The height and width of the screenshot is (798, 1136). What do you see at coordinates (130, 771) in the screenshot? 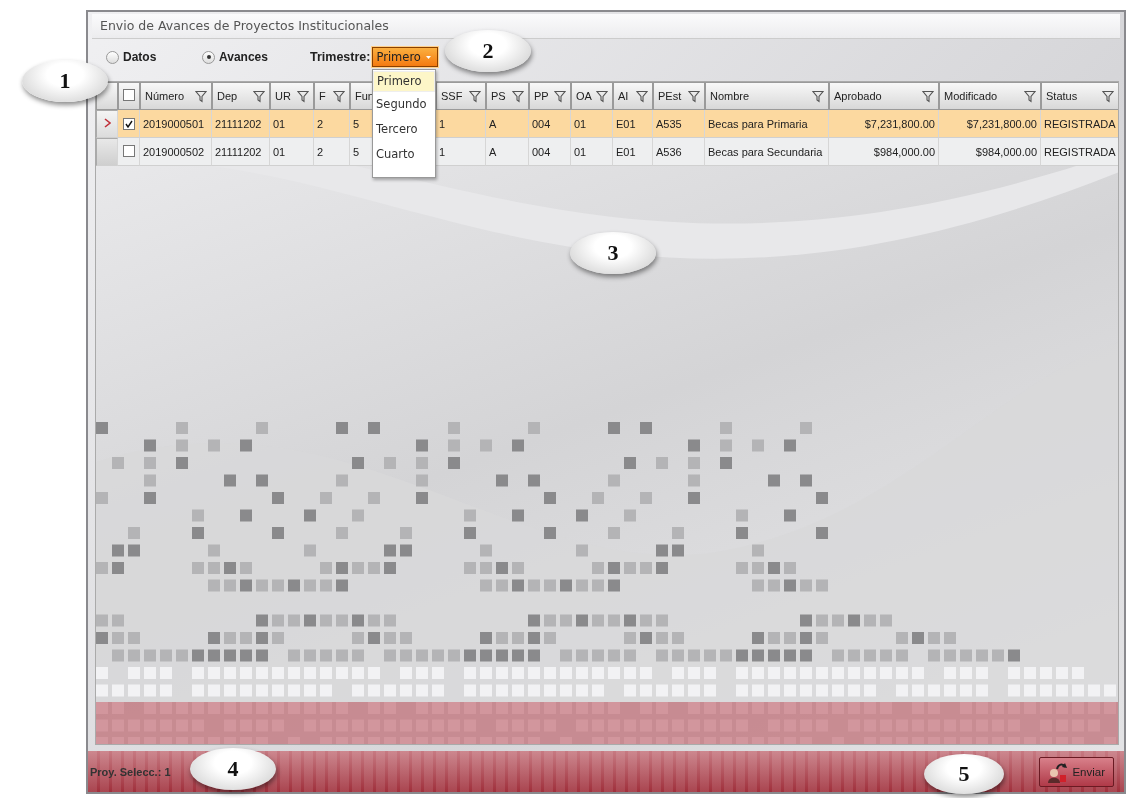
I see `selected-count: Proy. Selecc.: 1` at bounding box center [130, 771].